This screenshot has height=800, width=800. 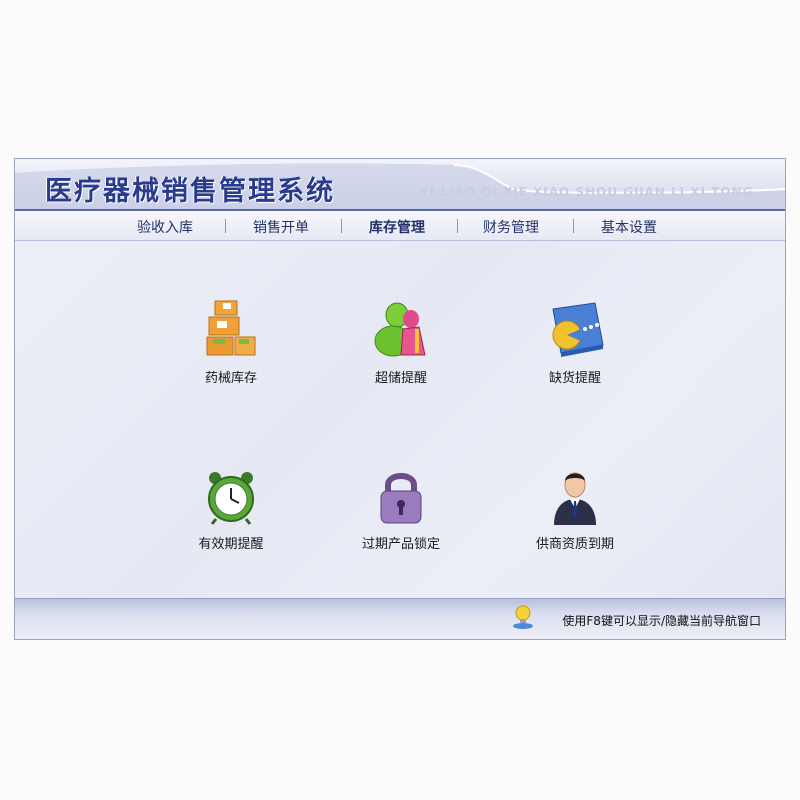 I want to click on app-subtitle: YI LIAO QI XIE XIAO SHOU GUAN LI XI TONG, so click(x=587, y=192).